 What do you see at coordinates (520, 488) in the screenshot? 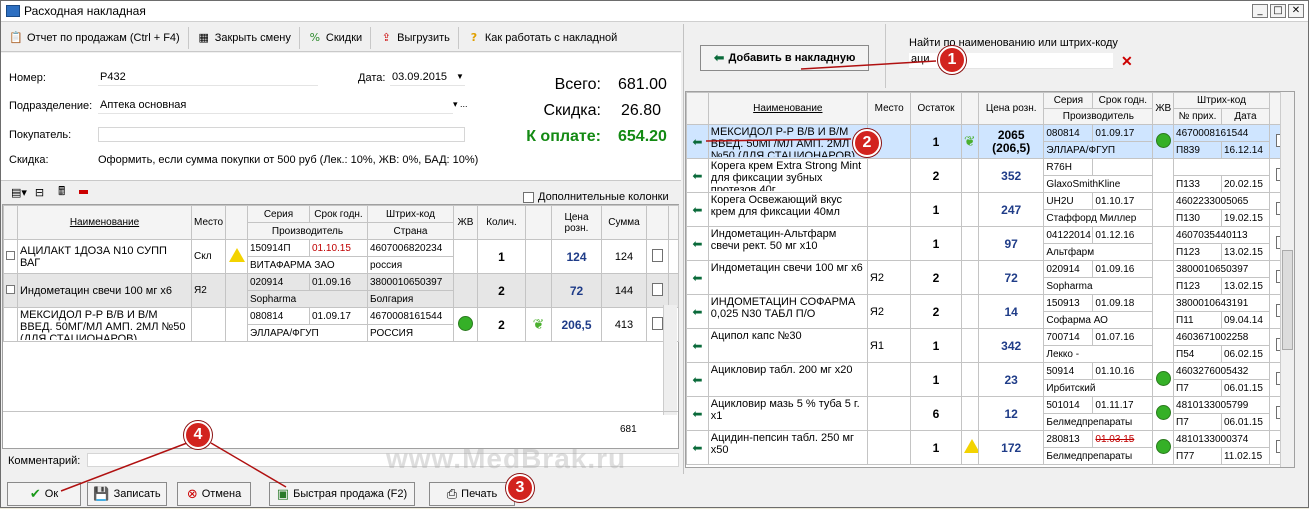
I see `callout-3: 3` at bounding box center [520, 488].